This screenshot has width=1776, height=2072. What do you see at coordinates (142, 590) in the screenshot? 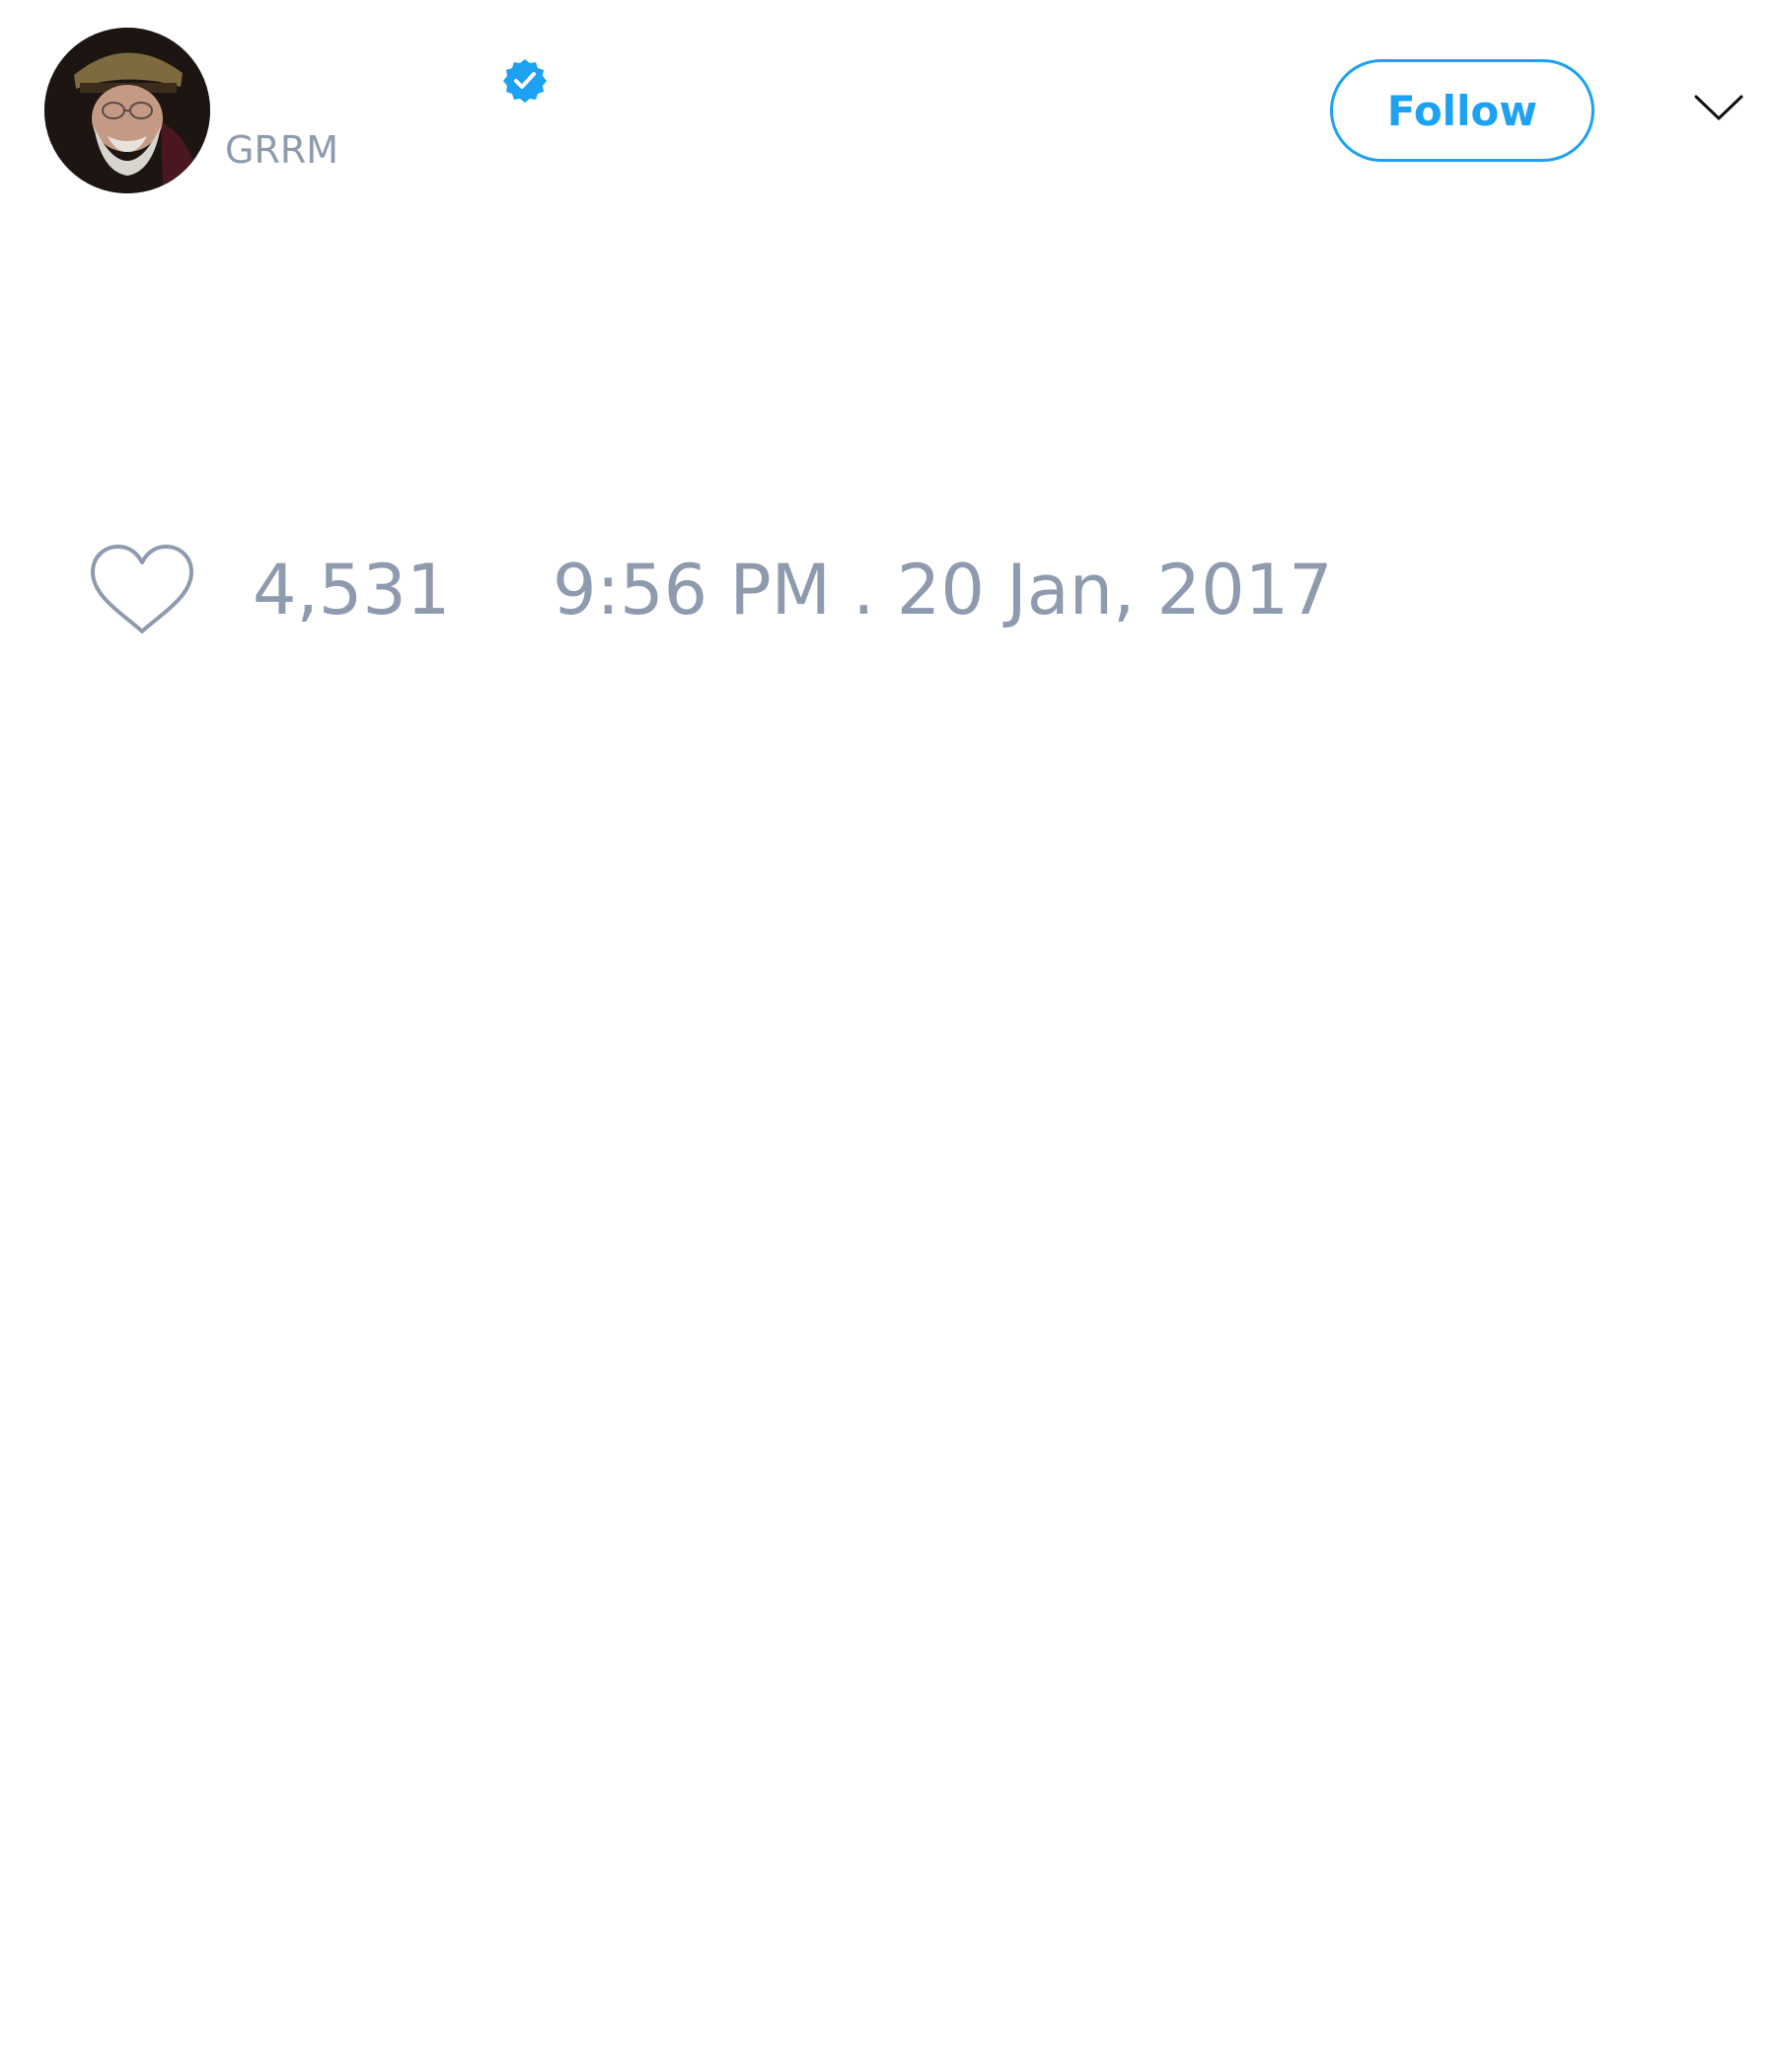
I see `heart-icon` at bounding box center [142, 590].